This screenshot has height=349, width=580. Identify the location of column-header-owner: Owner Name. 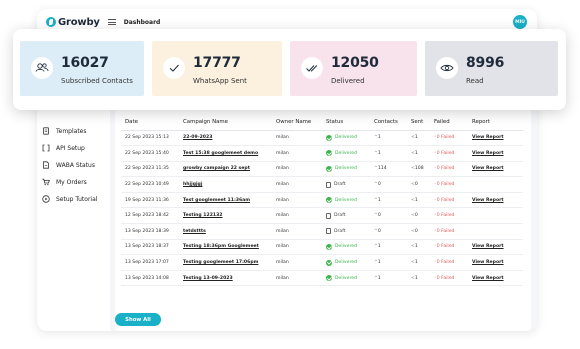
(297, 123).